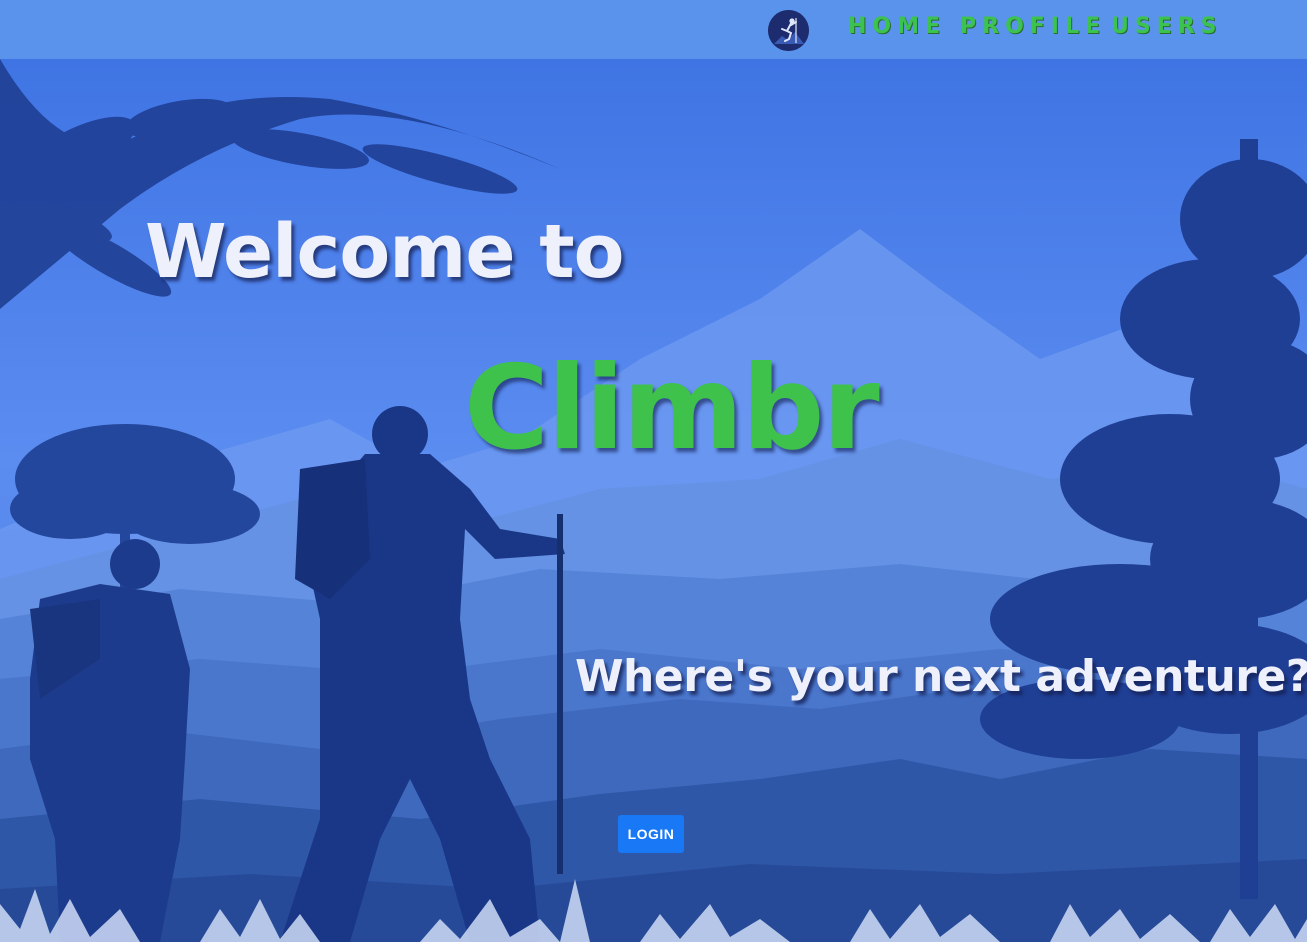 This screenshot has width=1307, height=942. Describe the element at coordinates (788, 30) in the screenshot. I see `climber-logo-icon` at that location.